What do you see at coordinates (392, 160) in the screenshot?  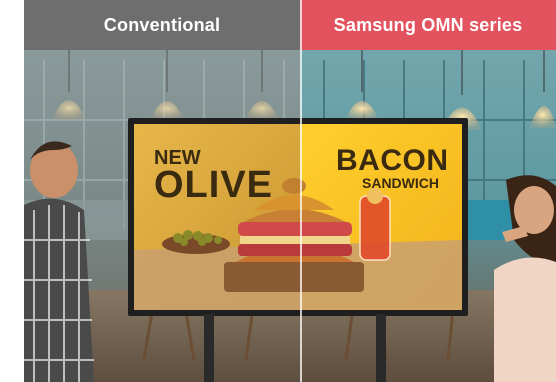 I see `ad-title: BACON` at bounding box center [392, 160].